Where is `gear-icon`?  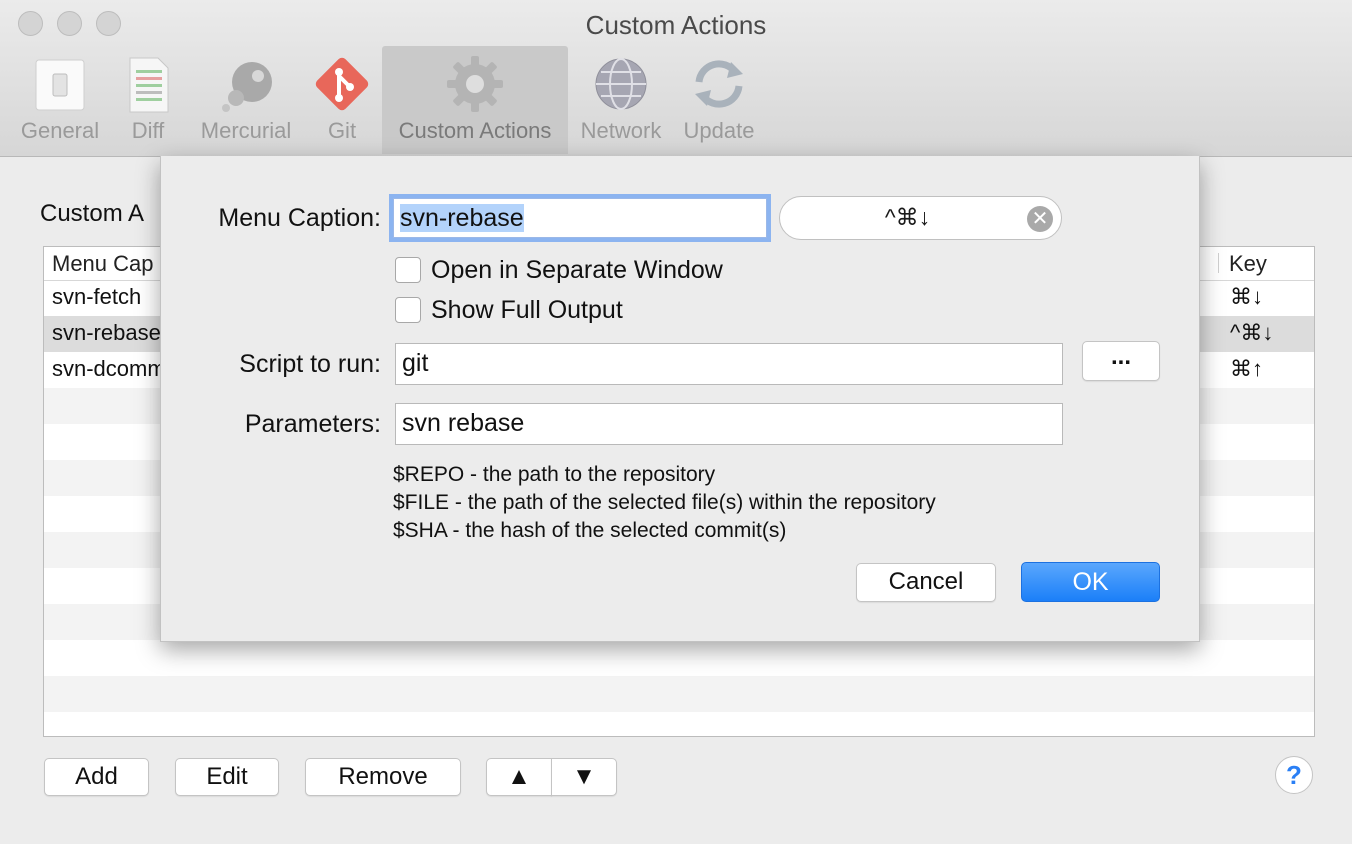 gear-icon is located at coordinates (475, 84).